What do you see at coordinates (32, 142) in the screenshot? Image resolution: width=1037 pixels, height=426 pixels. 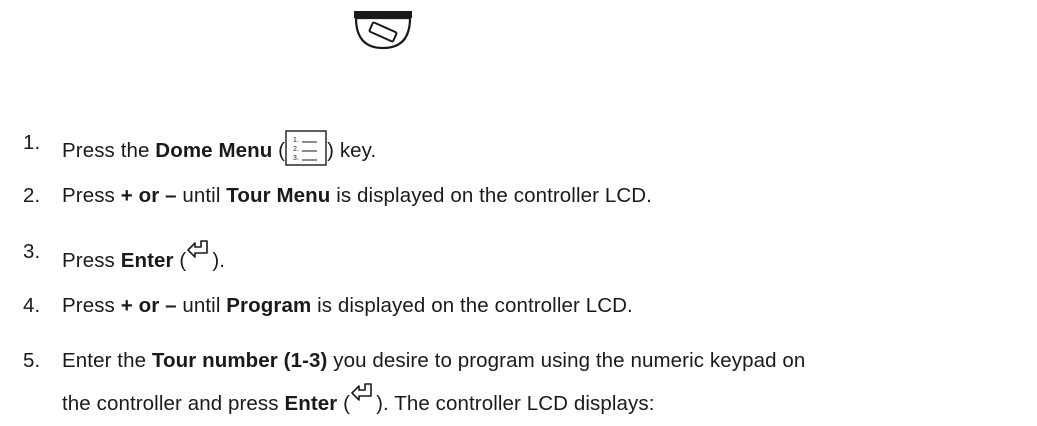 I see `step-number: 1.` at bounding box center [32, 142].